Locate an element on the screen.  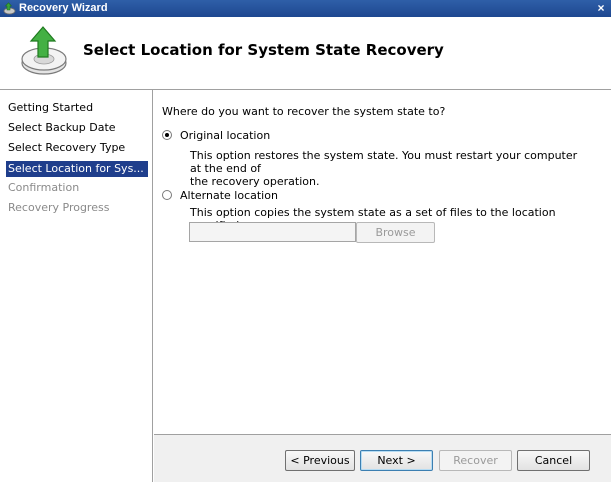
step-recovery-progress: Recovery Progress is located at coordinates (59, 207).